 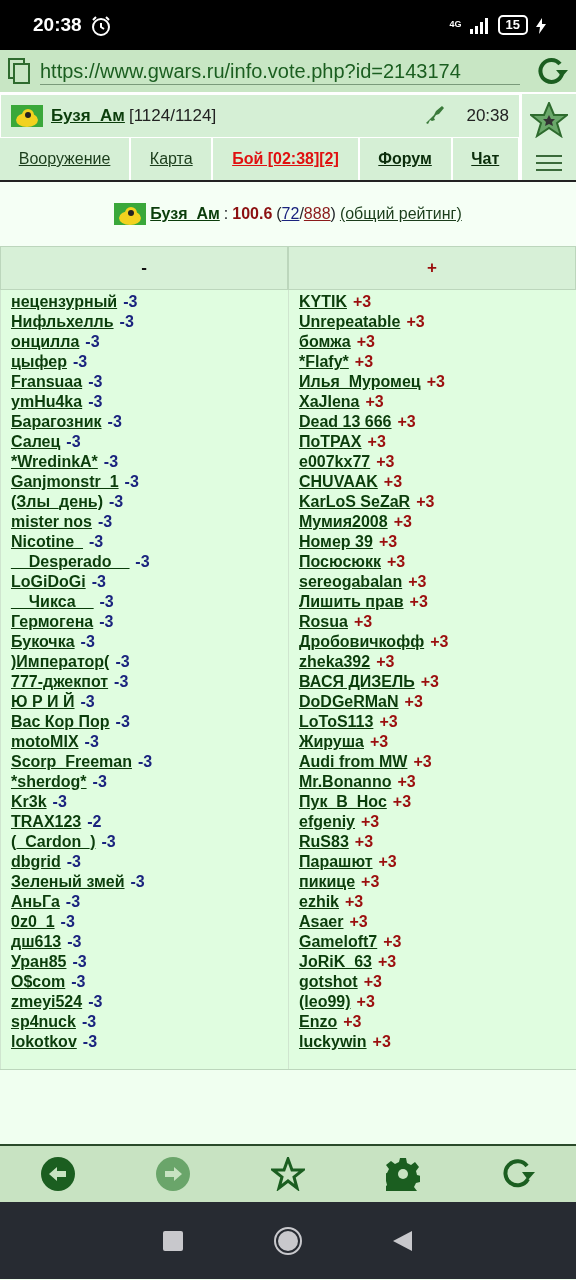 I want to click on clock-time: 20:38, so click(x=487, y=116).